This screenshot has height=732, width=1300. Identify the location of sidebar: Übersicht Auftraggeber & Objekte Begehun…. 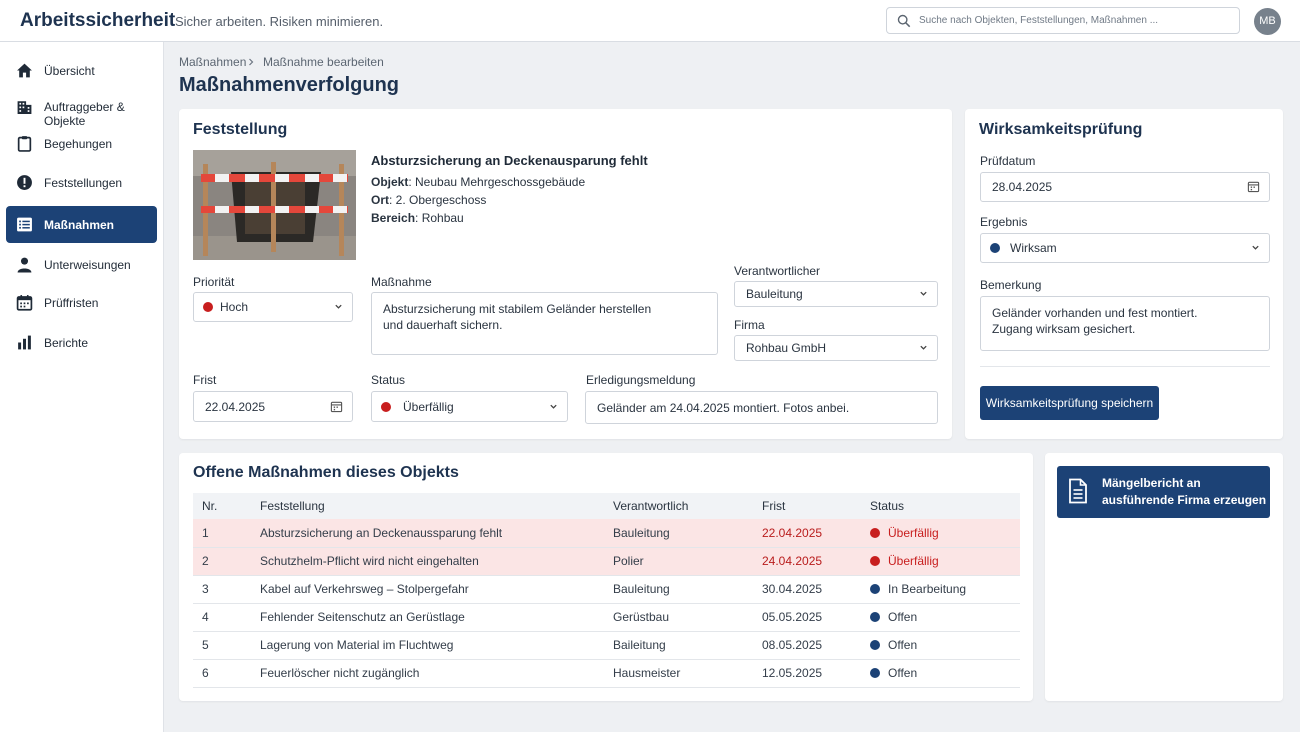
(82, 387).